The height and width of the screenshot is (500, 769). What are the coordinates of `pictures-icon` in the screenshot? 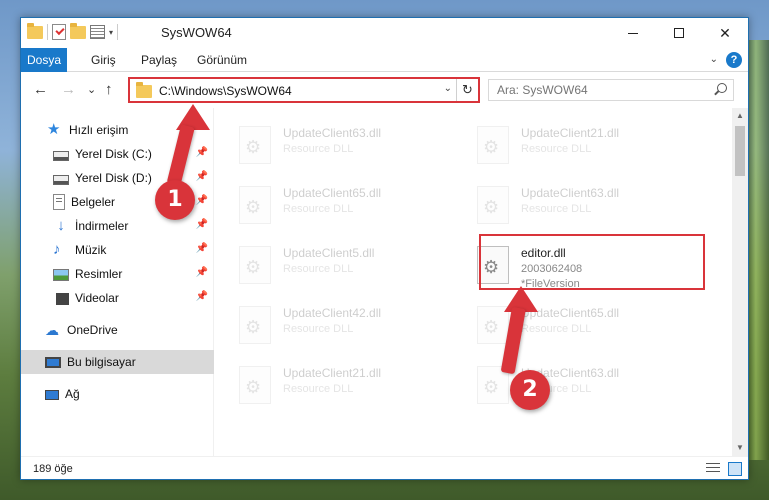 It's located at (61, 275).